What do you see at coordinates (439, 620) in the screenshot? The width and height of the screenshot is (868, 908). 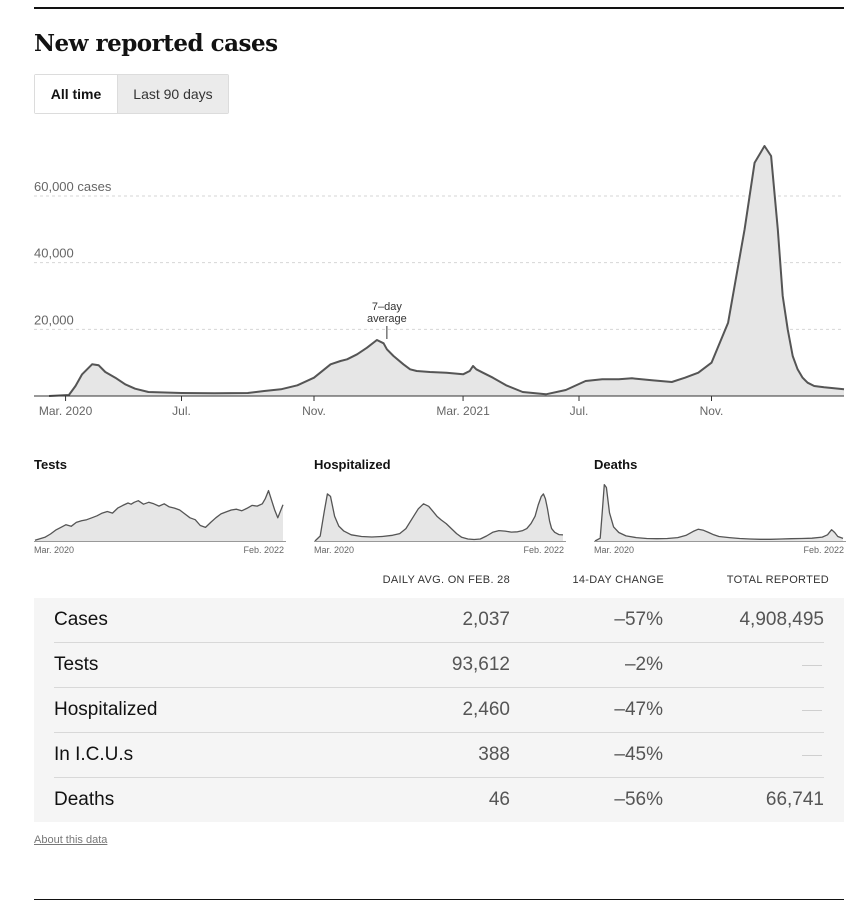 I see `table-row-cases: Cases 2,037 –57% 4,908,495` at bounding box center [439, 620].